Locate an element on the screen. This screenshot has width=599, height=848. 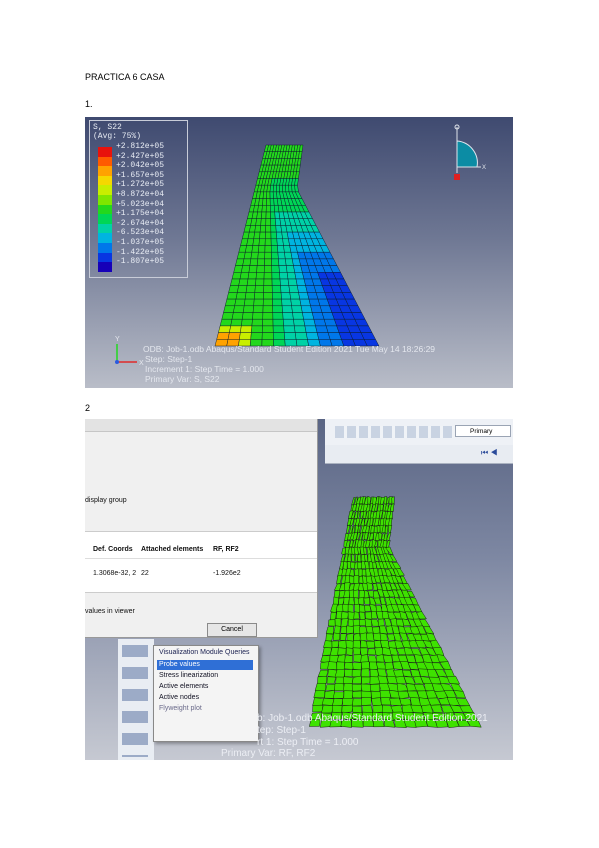
axis-y-label: Y is located at coordinates (117, 339).